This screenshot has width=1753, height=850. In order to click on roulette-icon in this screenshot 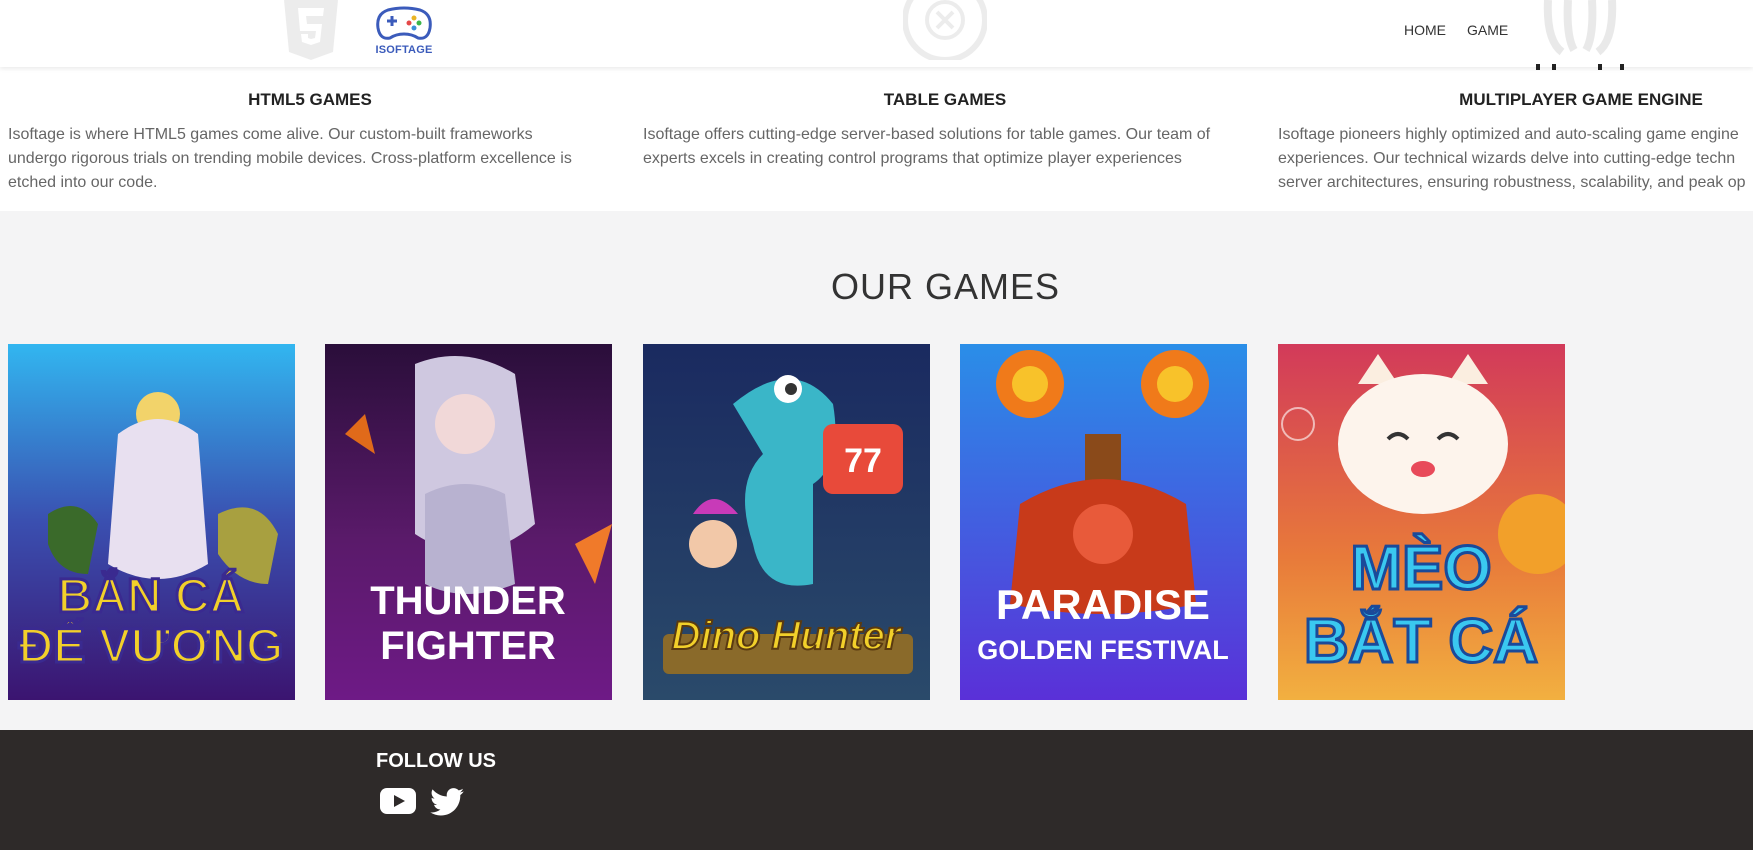, I will do `click(945, 30)`.